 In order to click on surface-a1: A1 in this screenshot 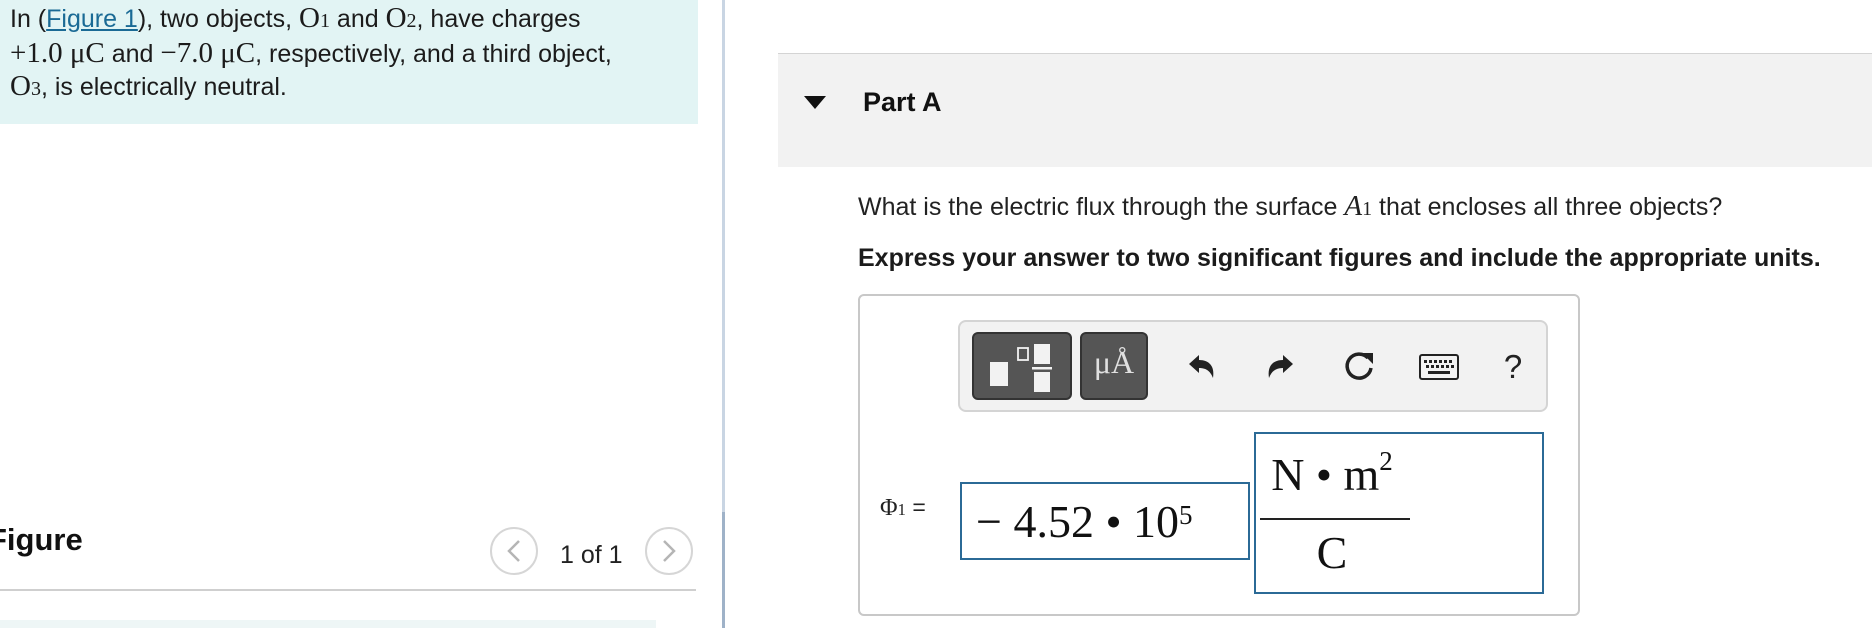, I will do `click(1358, 206)`.